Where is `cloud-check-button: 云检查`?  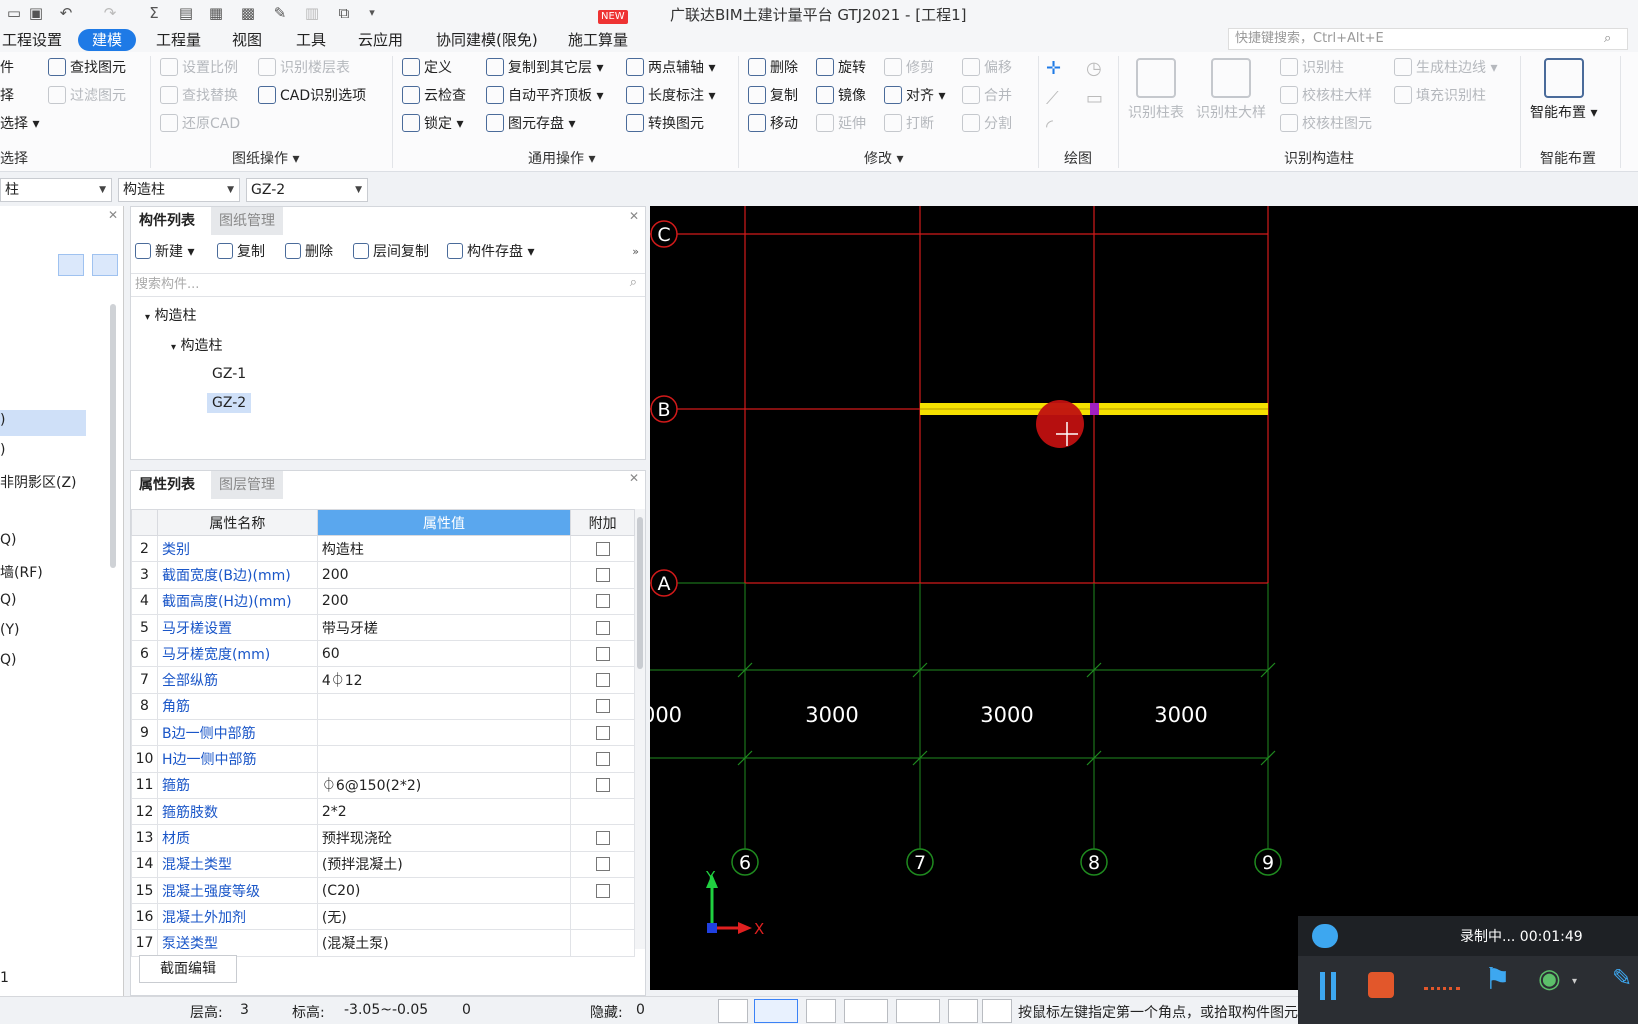
cloud-check-button: 云检查 is located at coordinates (434, 96).